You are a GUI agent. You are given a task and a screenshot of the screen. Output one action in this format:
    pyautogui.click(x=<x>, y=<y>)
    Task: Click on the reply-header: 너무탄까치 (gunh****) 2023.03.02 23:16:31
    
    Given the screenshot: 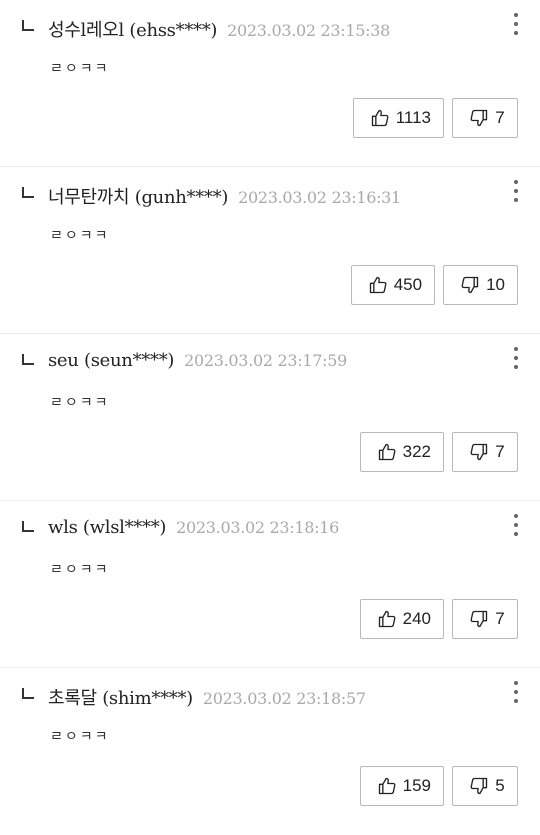 What is the action you would take?
    pyautogui.click(x=269, y=196)
    